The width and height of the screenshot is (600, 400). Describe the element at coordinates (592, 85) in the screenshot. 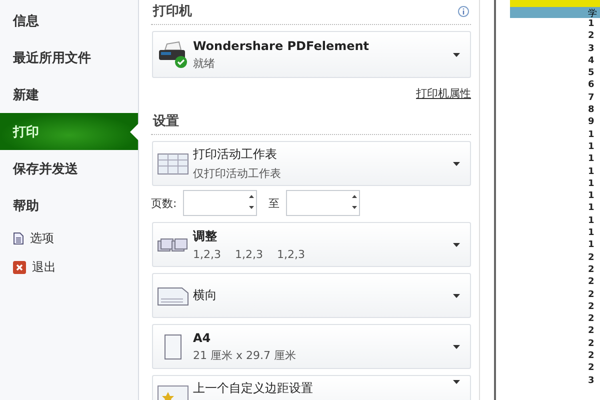

I see `row-number: 6` at that location.